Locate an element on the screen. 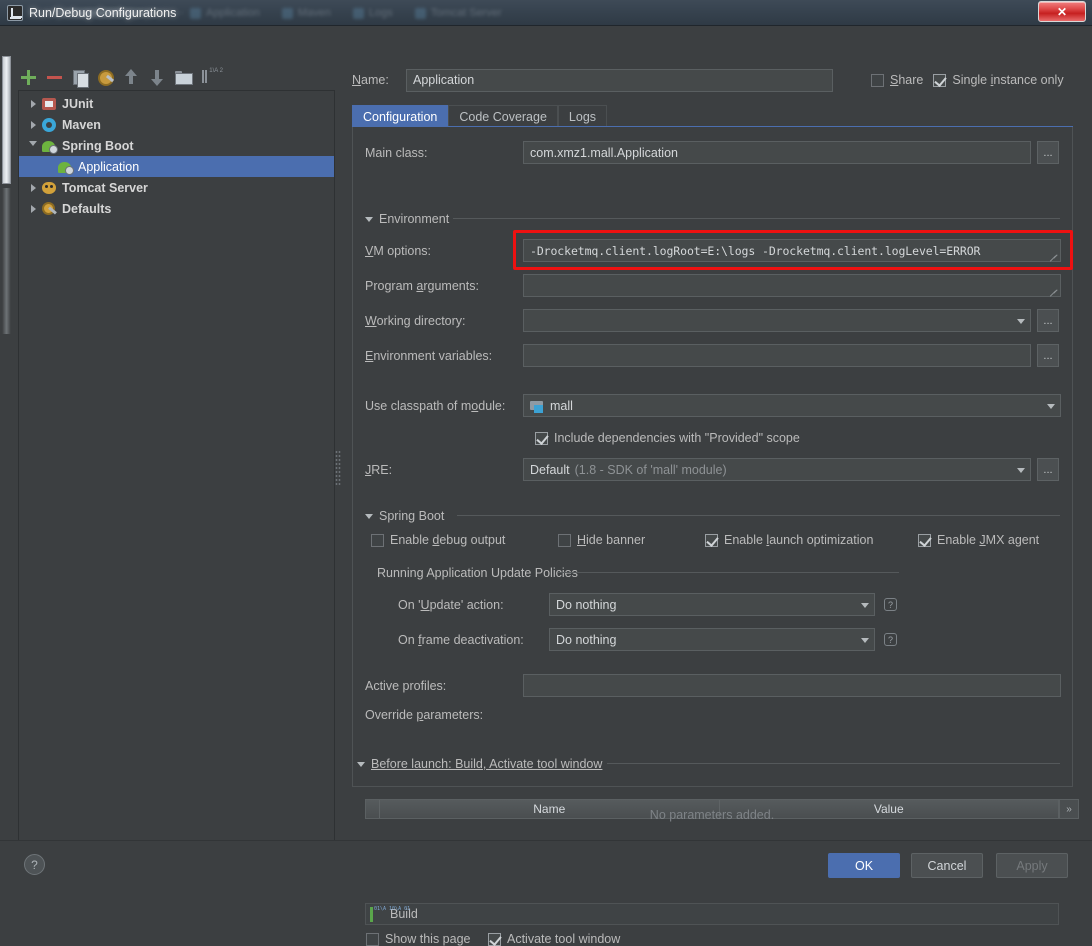 This screenshot has width=1092, height=946. environment-group-label: Environment is located at coordinates (414, 219).